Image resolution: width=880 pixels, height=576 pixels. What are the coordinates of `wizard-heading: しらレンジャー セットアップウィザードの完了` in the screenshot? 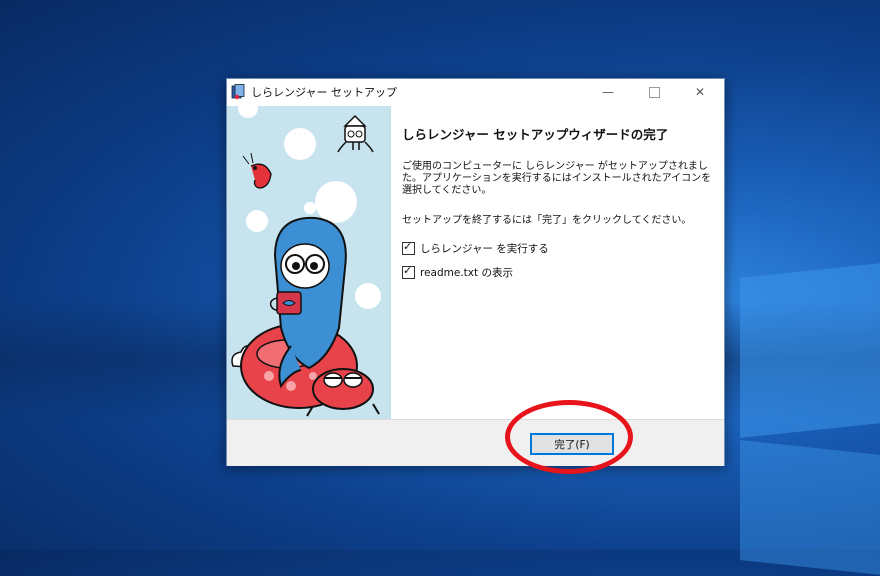 It's located at (535, 134).